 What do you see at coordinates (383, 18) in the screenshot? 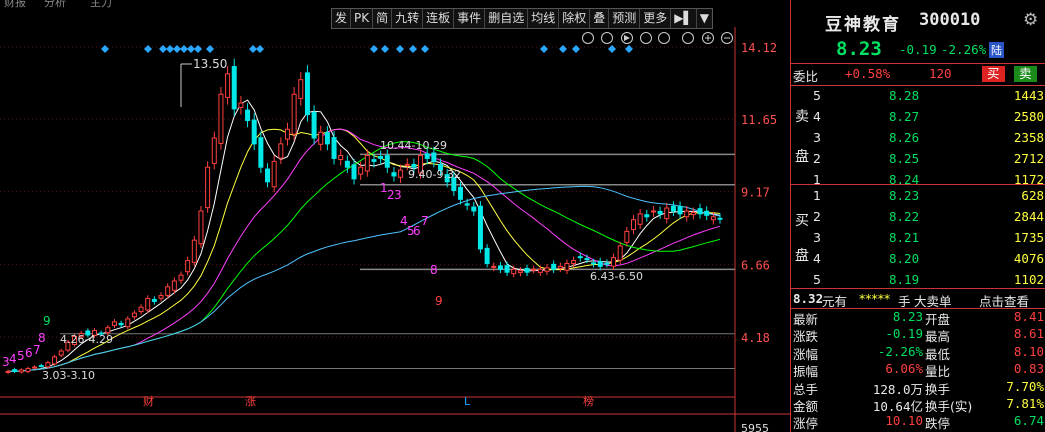
I see `toolbar-simple-button: 简` at bounding box center [383, 18].